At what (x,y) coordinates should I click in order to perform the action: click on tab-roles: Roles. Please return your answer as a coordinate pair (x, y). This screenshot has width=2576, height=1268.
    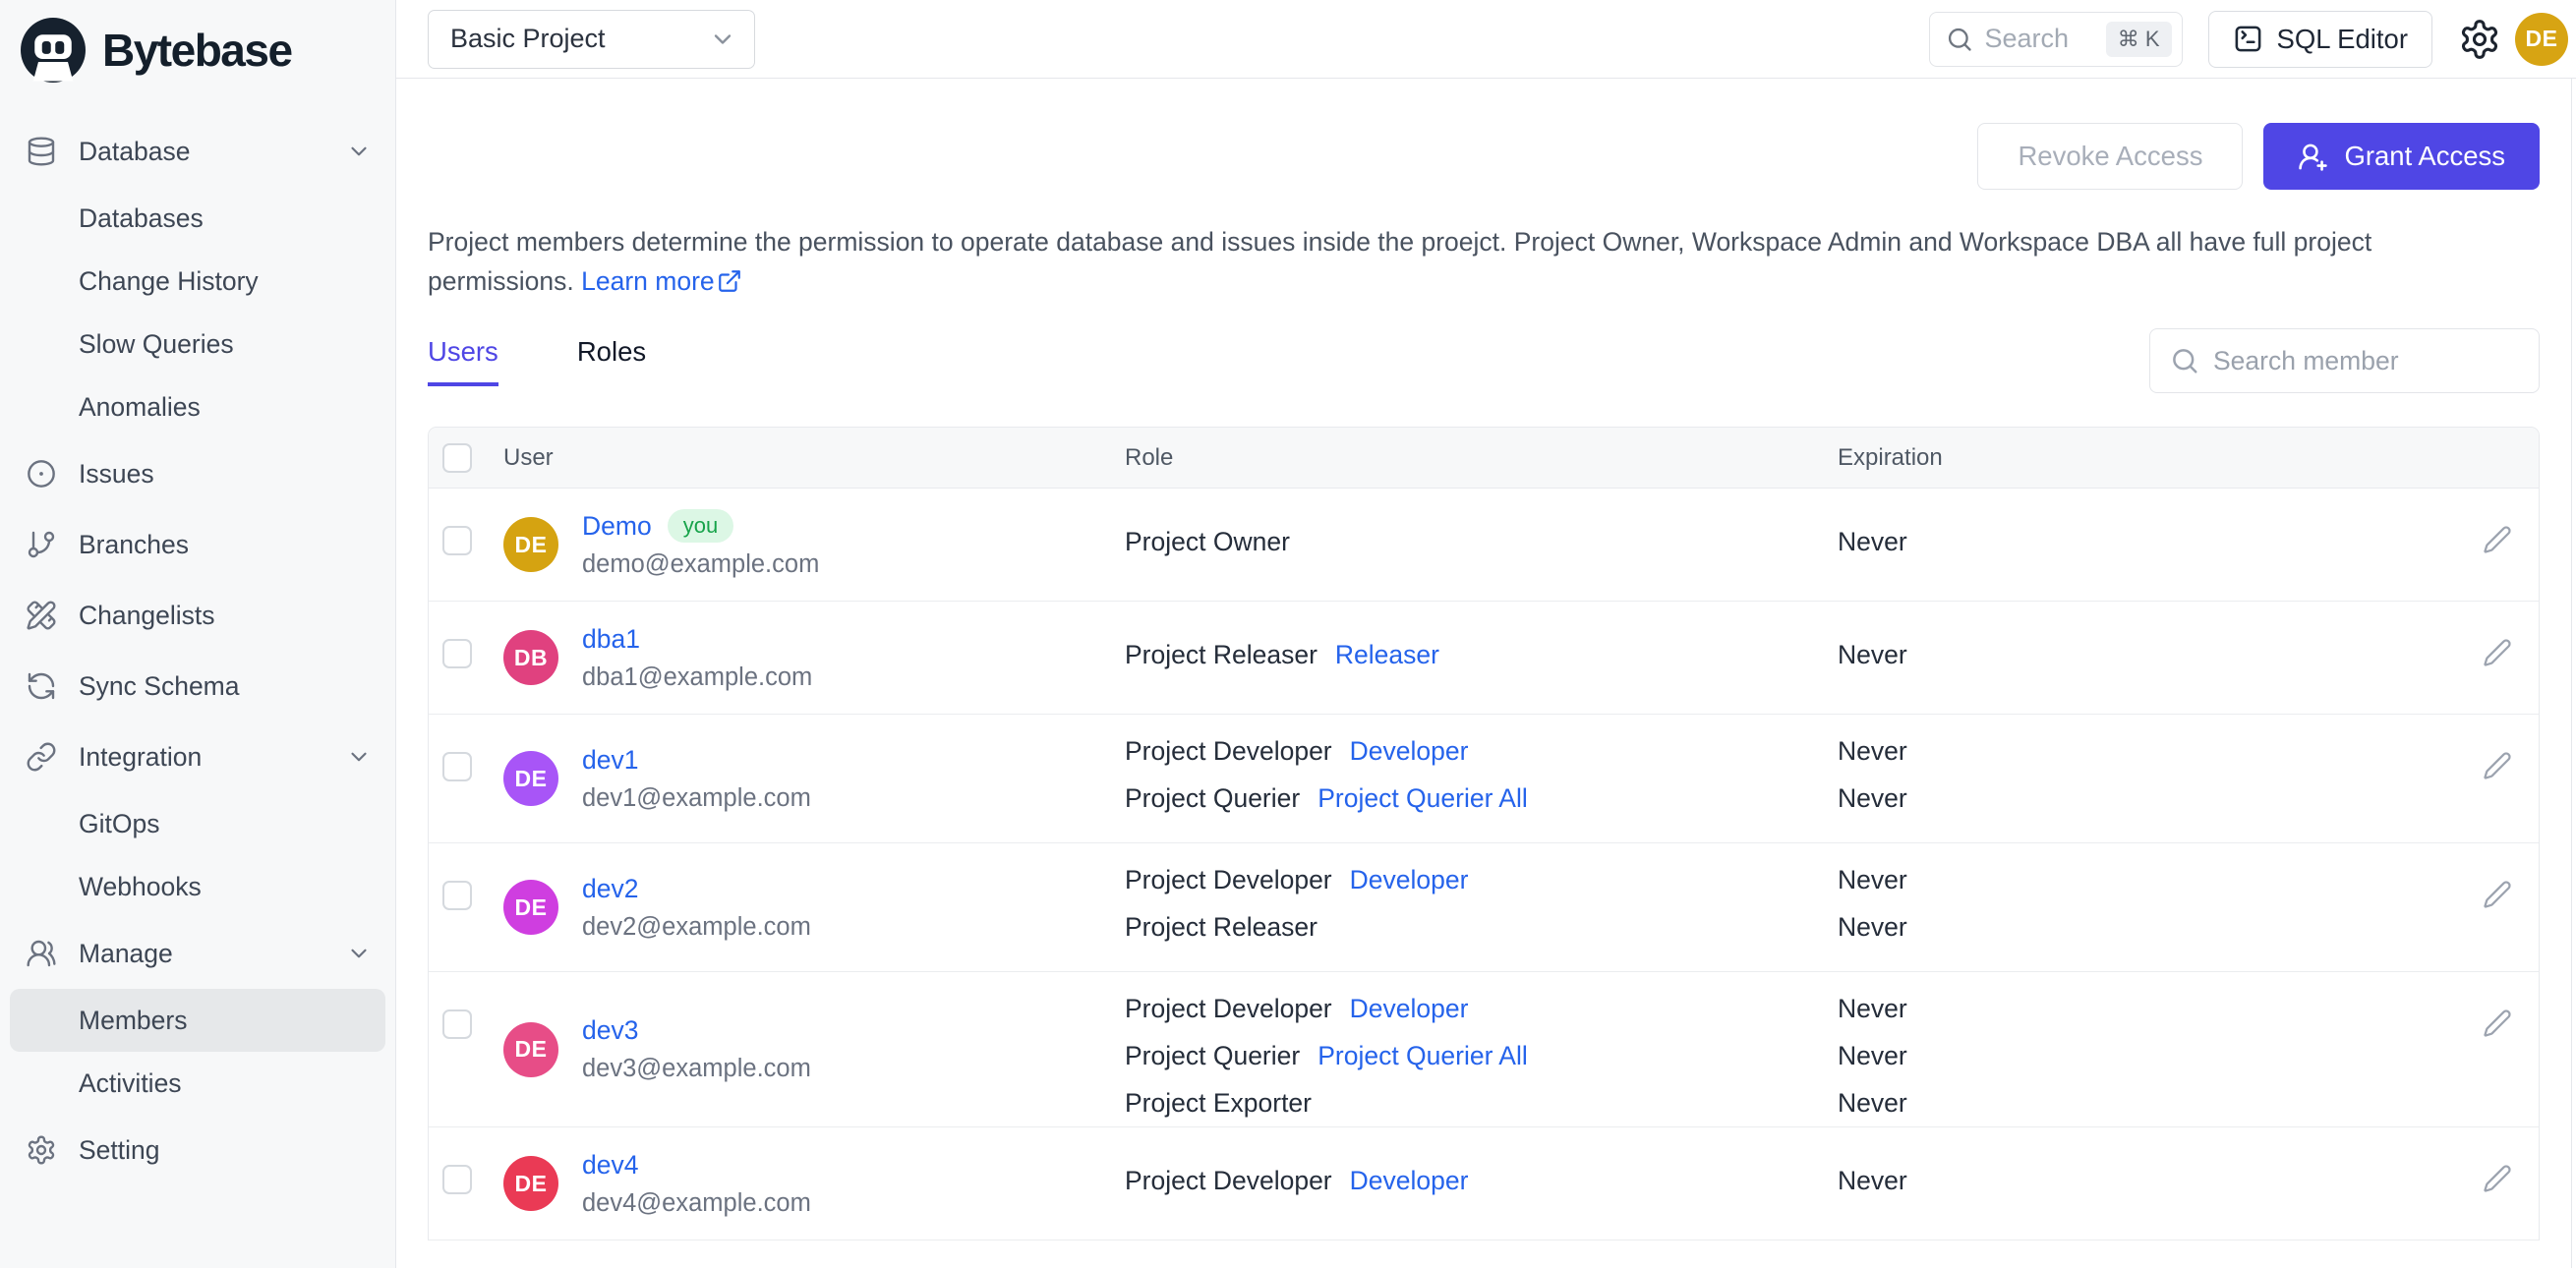
    Looking at the image, I should click on (611, 361).